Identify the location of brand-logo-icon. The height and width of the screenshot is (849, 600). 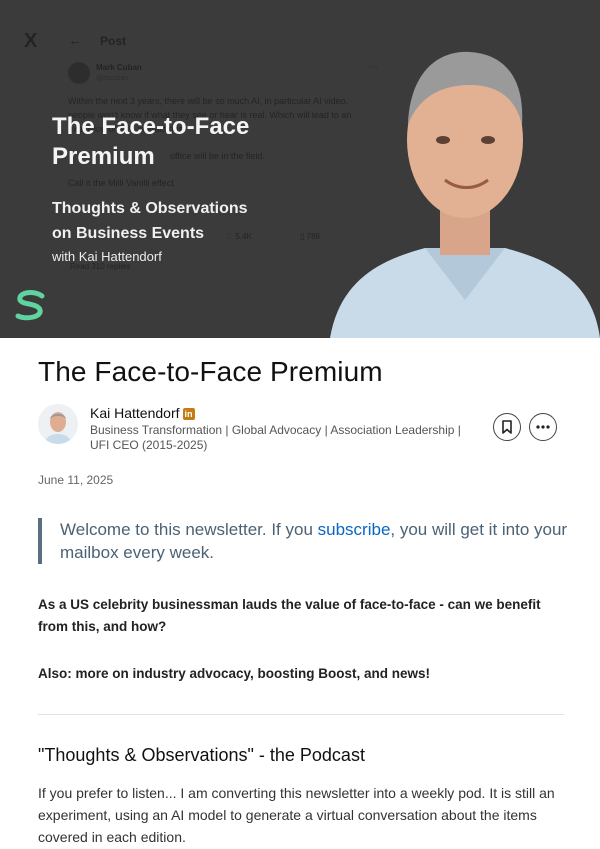
(30, 305).